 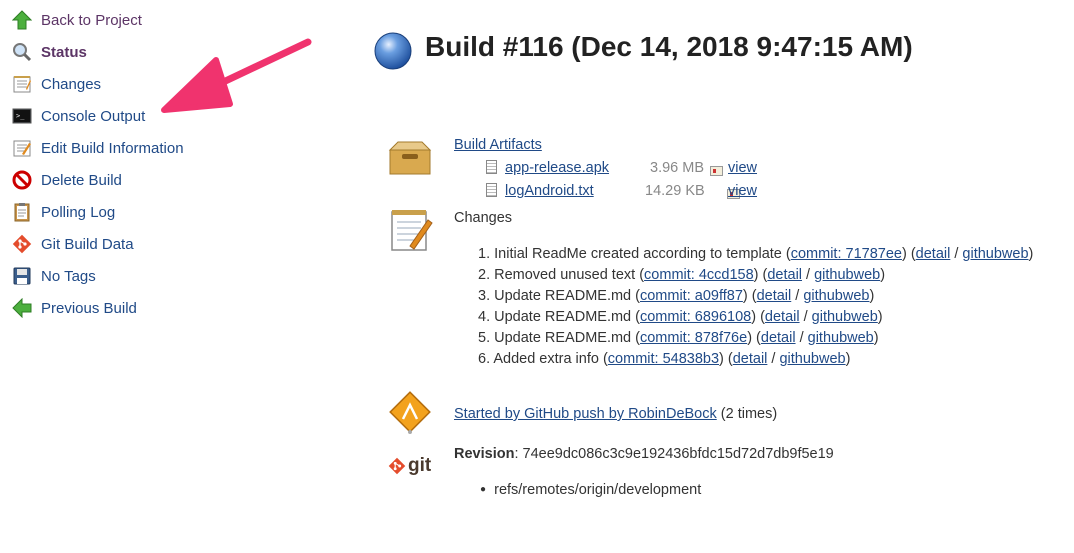 I want to click on git-logo-text: git, so click(x=420, y=465).